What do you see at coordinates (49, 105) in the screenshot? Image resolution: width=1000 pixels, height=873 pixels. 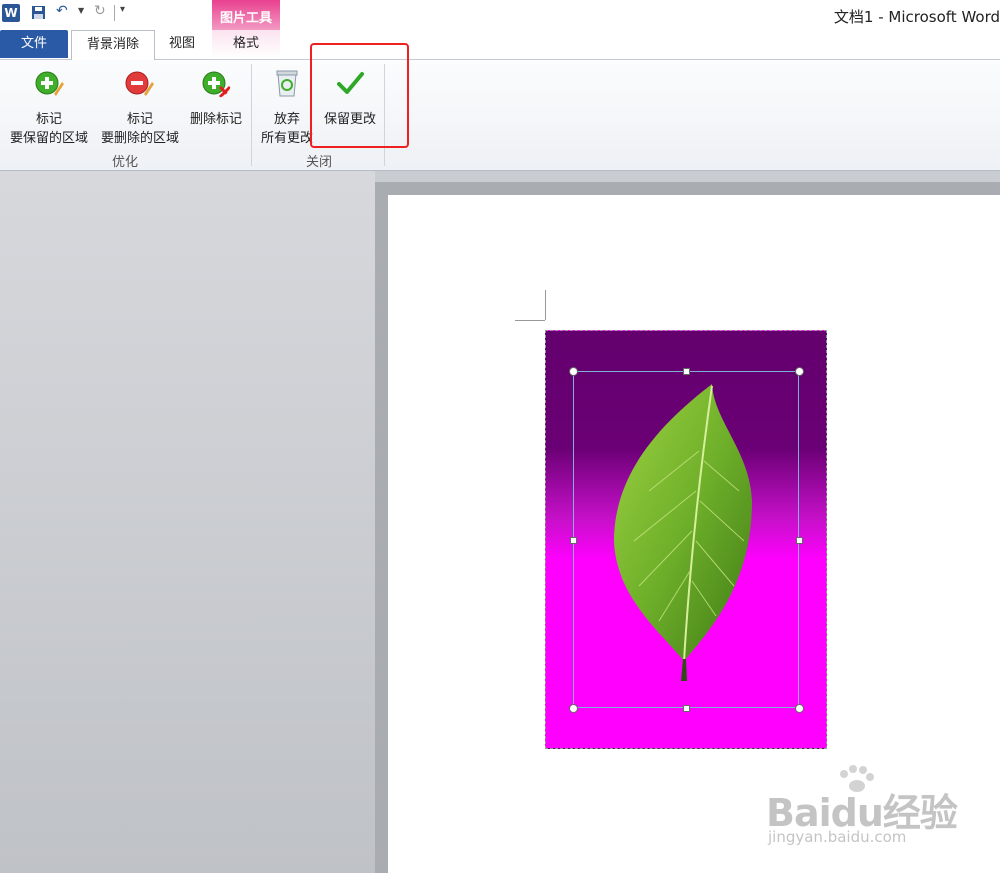 I see `mark-keep-button: 标记 要保留的区域` at bounding box center [49, 105].